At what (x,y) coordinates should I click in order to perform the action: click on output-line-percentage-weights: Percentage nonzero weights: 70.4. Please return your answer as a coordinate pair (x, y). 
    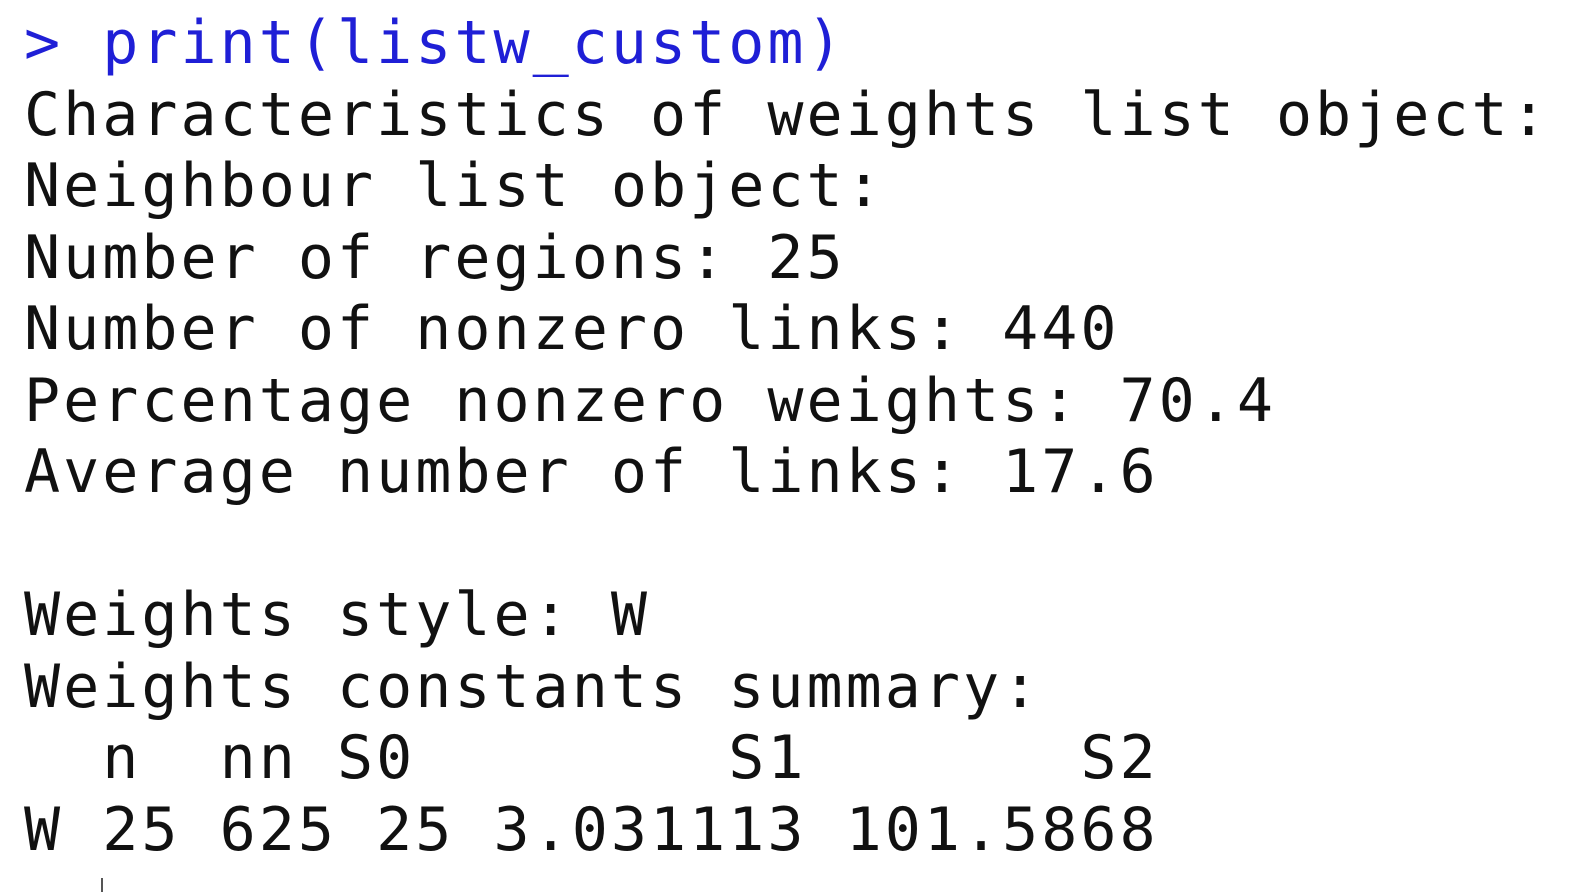
    Looking at the image, I should click on (650, 400).